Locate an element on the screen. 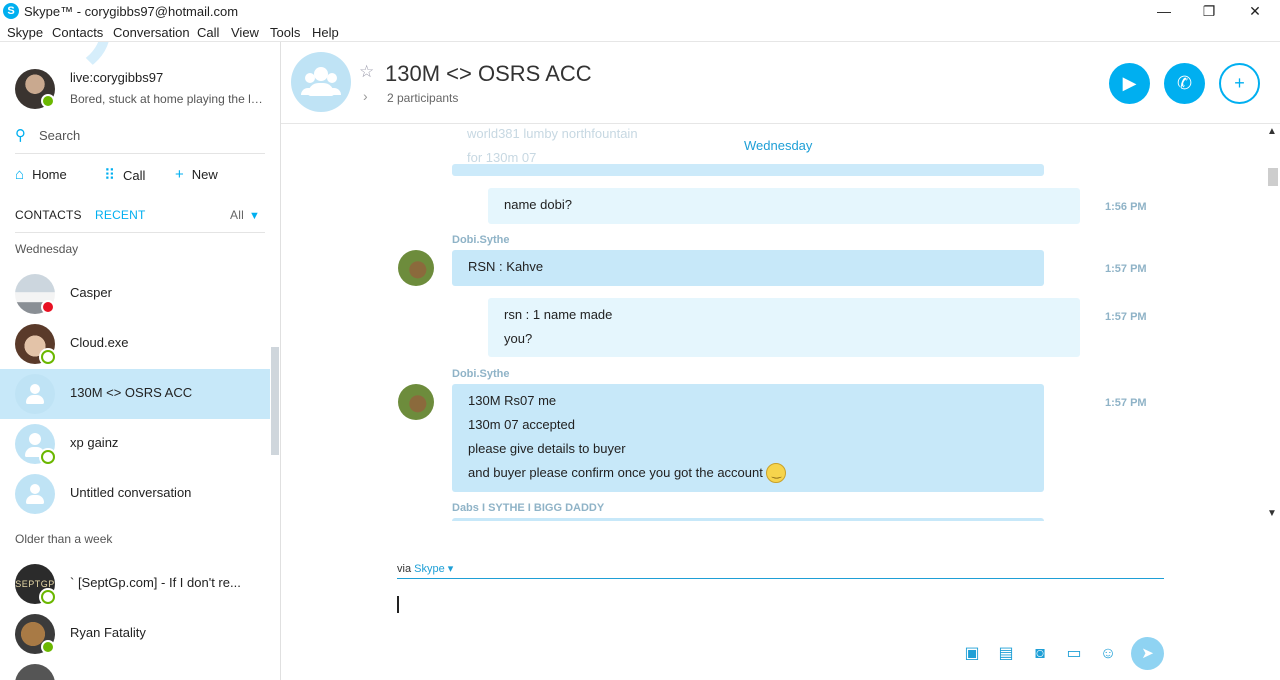 Image resolution: width=1280 pixels, height=680 pixels. phone-icon: ✆ is located at coordinates (1184, 83).